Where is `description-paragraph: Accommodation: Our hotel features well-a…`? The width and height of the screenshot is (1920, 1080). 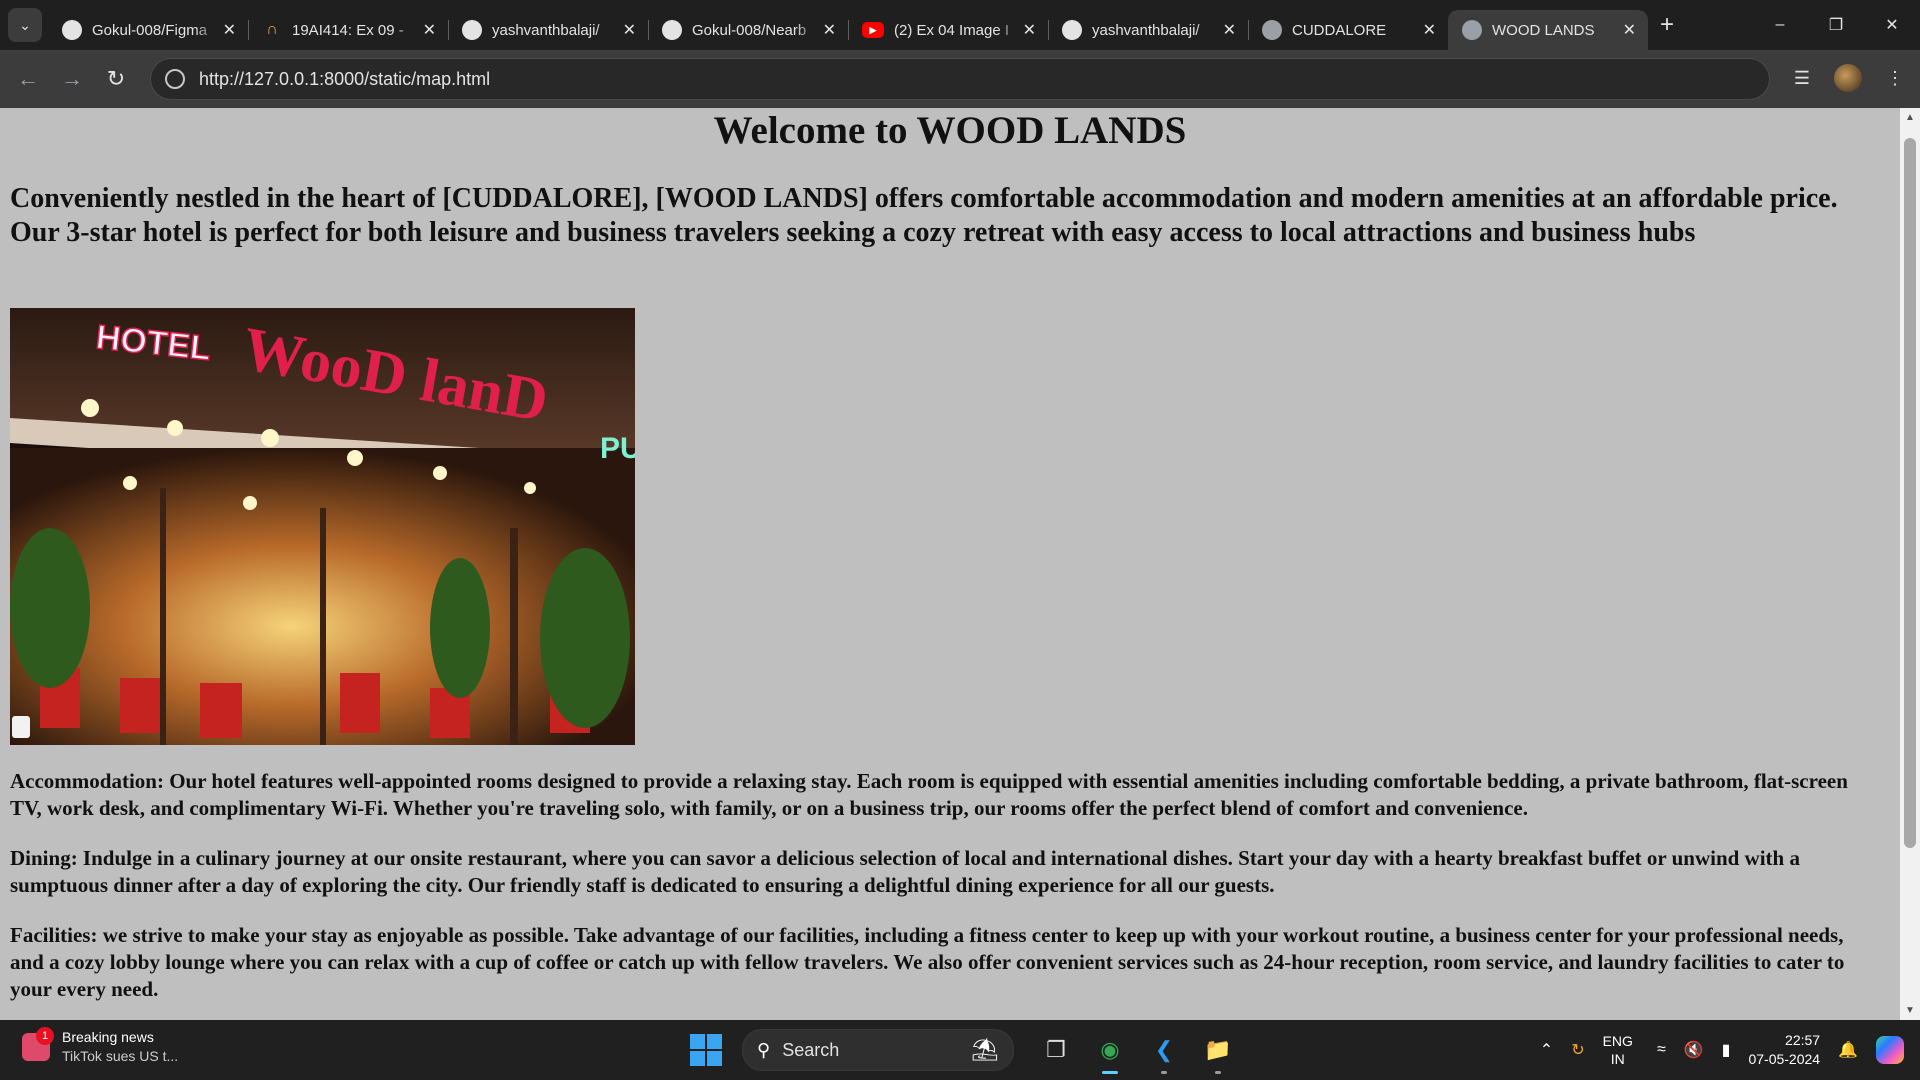
description-paragraph: Accommodation: Our hotel features well-a… is located at coordinates (929, 794).